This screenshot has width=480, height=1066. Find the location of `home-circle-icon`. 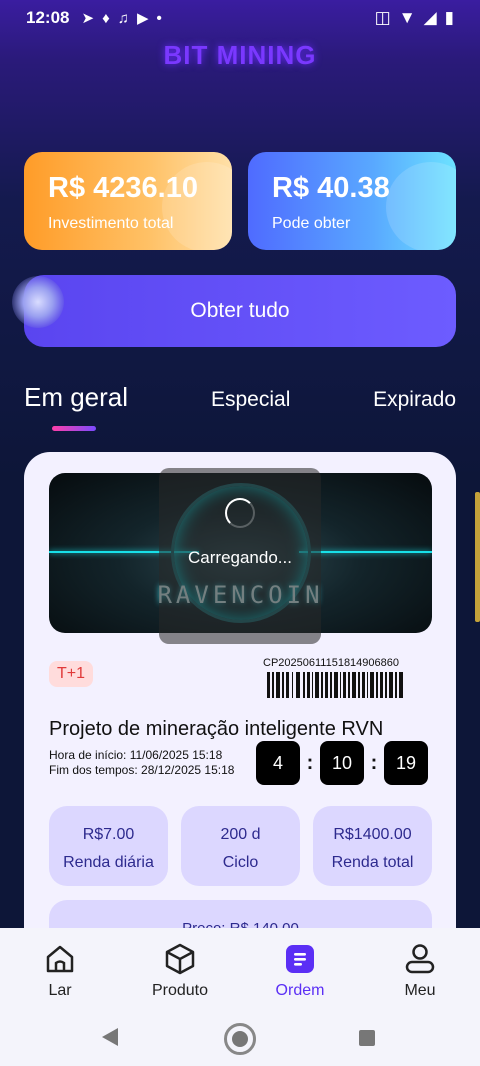

home-circle-icon is located at coordinates (240, 1039).